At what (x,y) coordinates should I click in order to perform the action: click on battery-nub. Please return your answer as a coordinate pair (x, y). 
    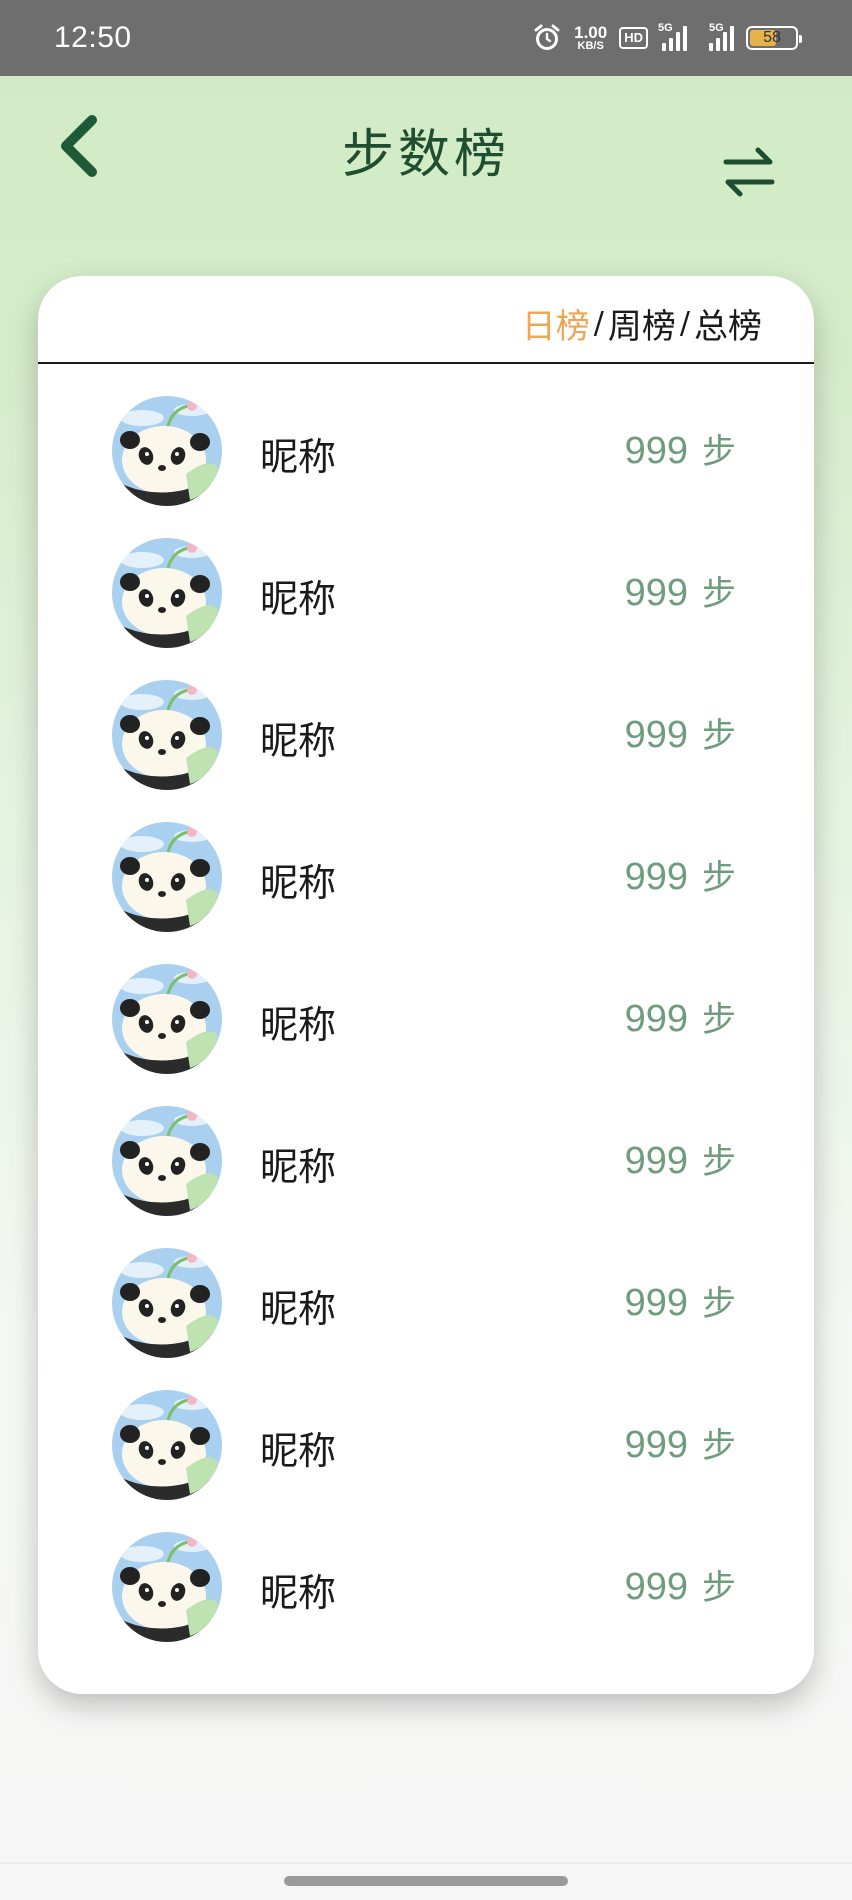
    Looking at the image, I should click on (800, 39).